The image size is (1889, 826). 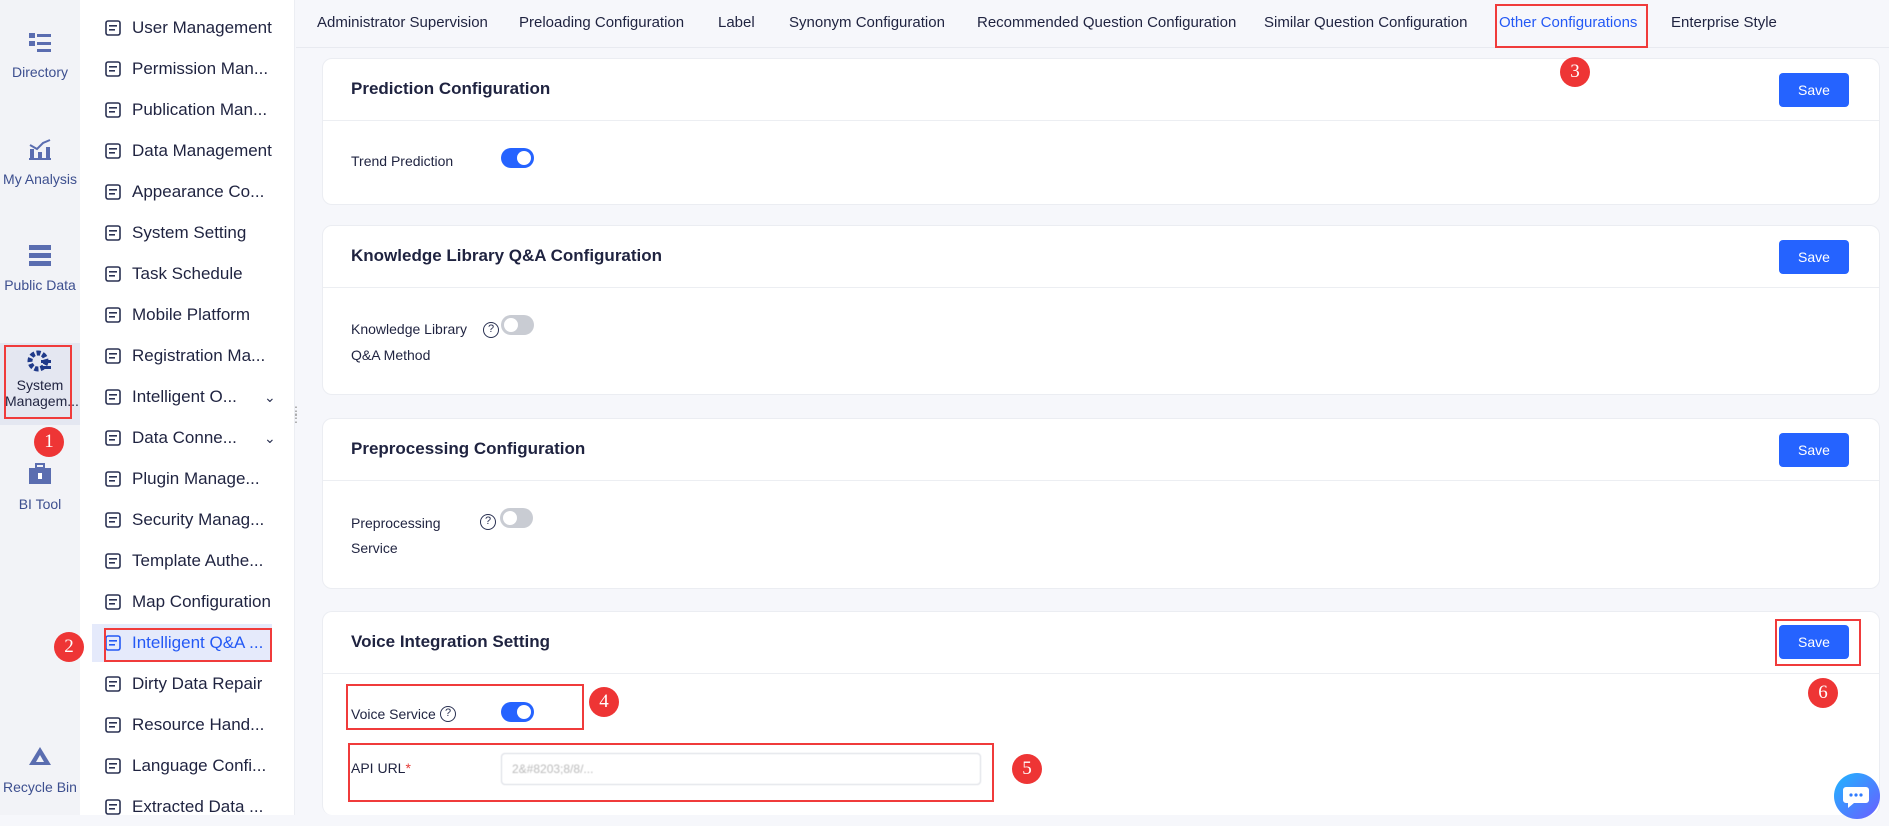 I want to click on qa-icon, so click(x=113, y=643).